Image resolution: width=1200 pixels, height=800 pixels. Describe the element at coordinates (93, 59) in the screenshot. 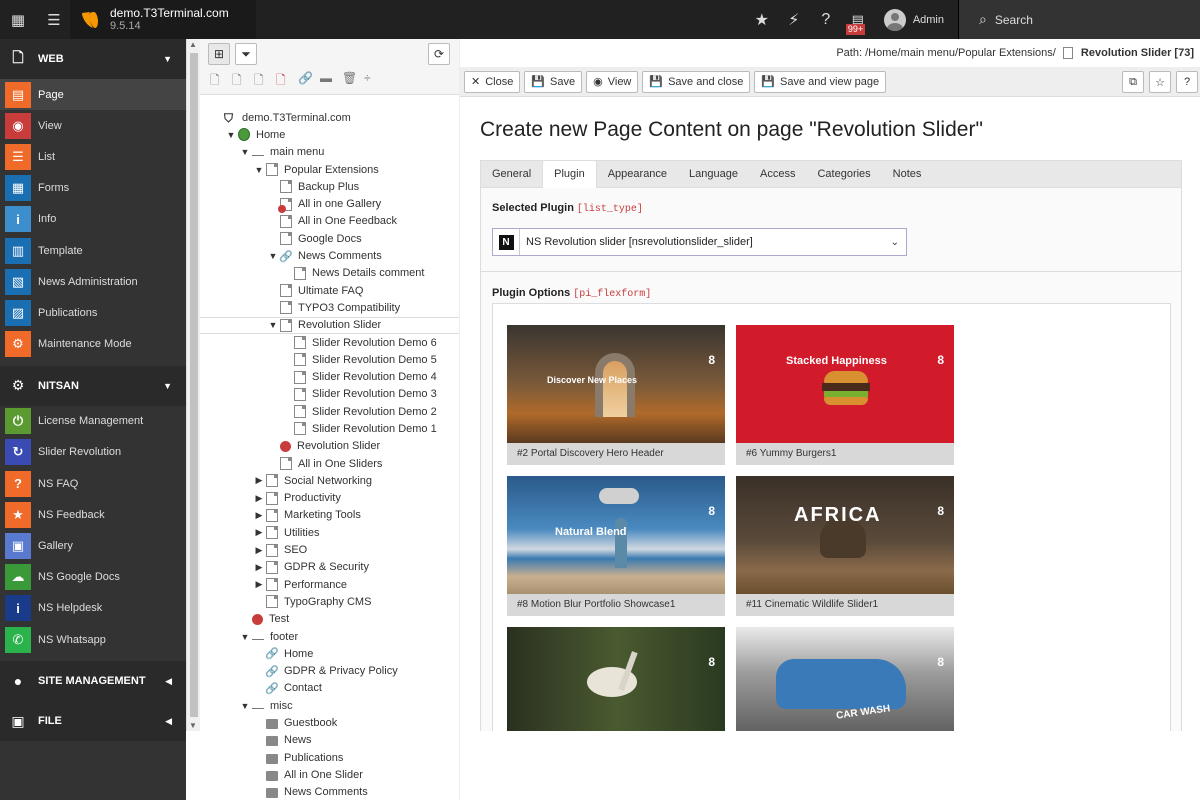

I see `module-group-web: 🗋 WEB ▼` at that location.